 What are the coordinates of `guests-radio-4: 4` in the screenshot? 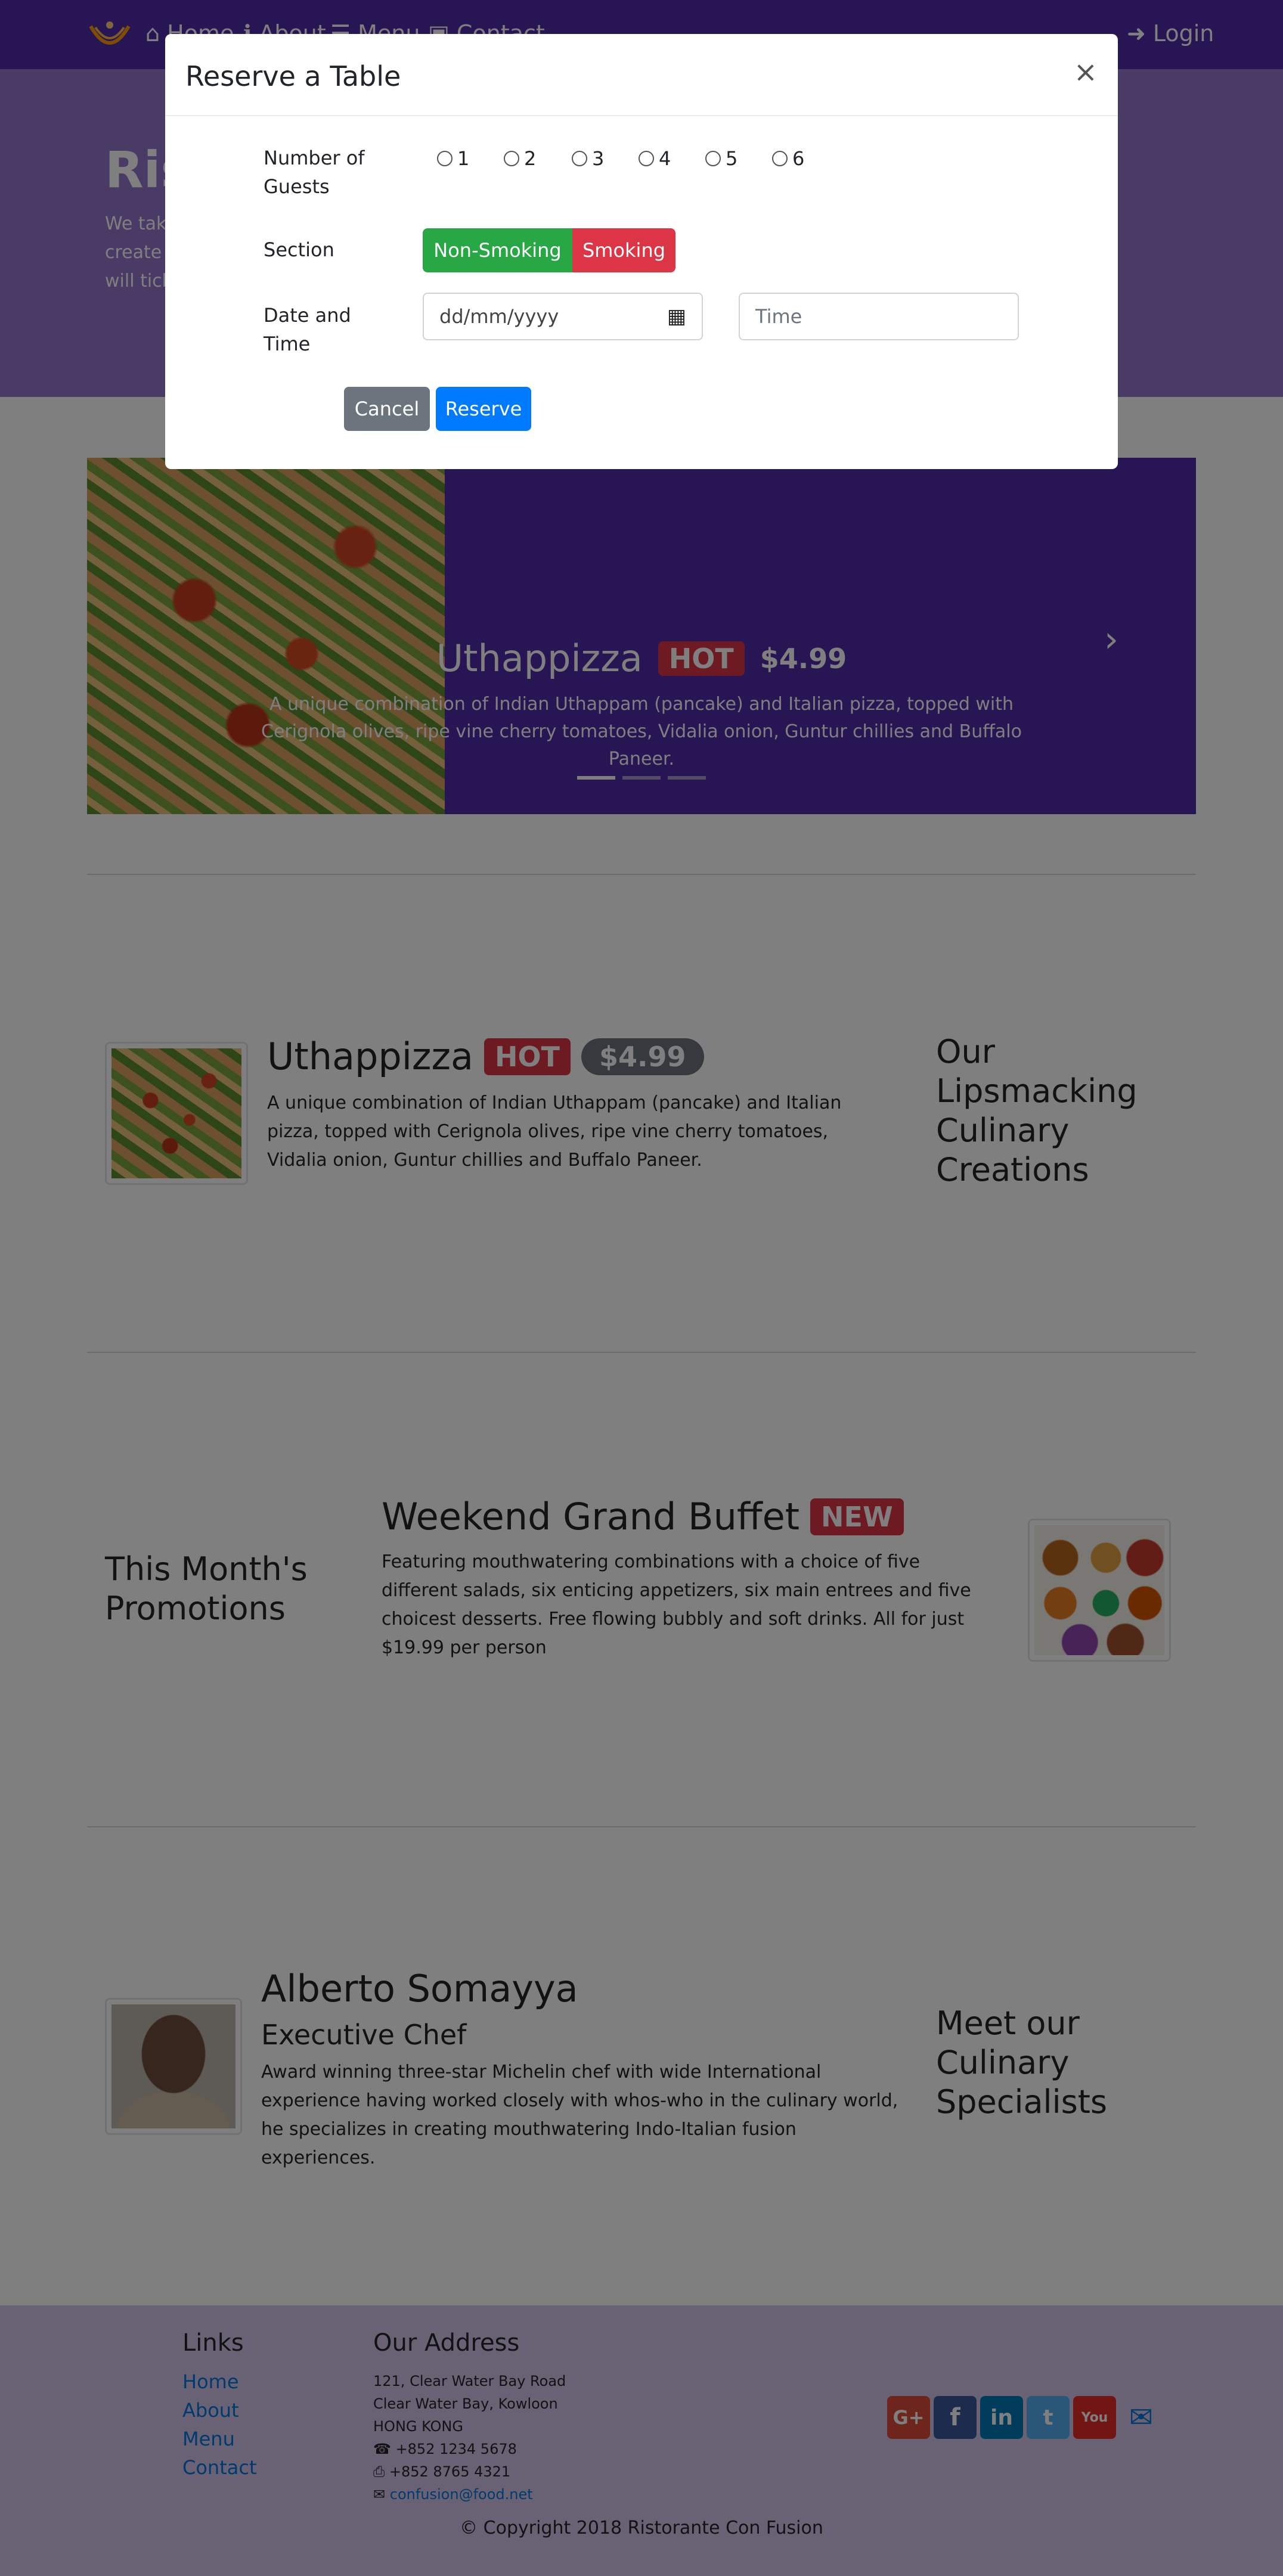 It's located at (655, 159).